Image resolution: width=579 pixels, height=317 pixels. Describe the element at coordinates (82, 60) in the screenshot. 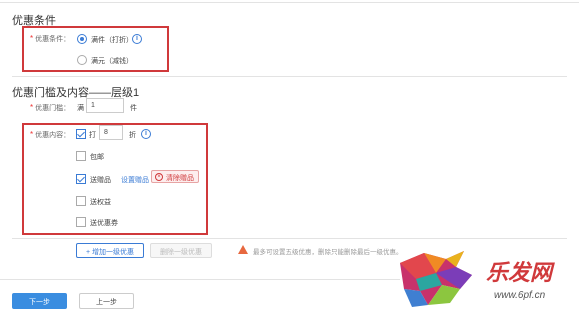

I see `radio-by-amount` at that location.